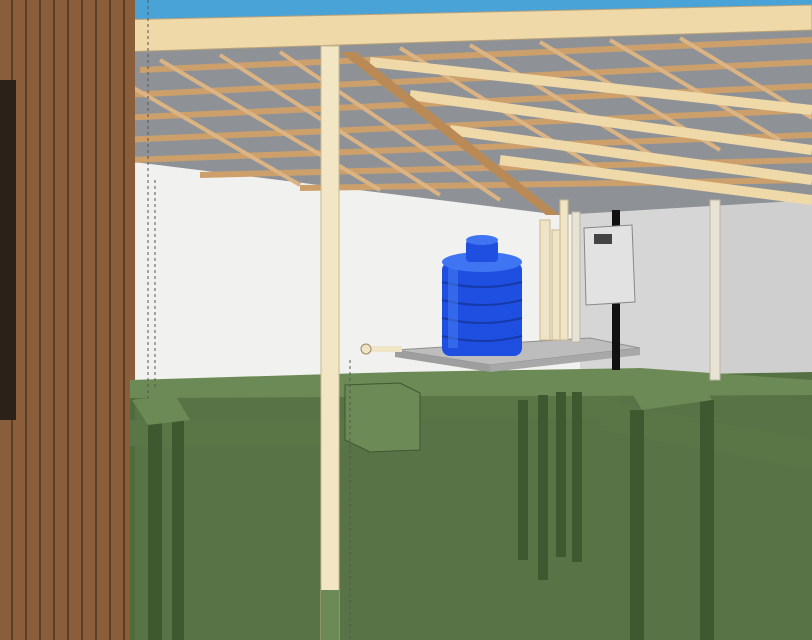 This screenshot has height=640, width=812. What do you see at coordinates (766, 292) in the screenshot?
I see `right-wall-far` at bounding box center [766, 292].